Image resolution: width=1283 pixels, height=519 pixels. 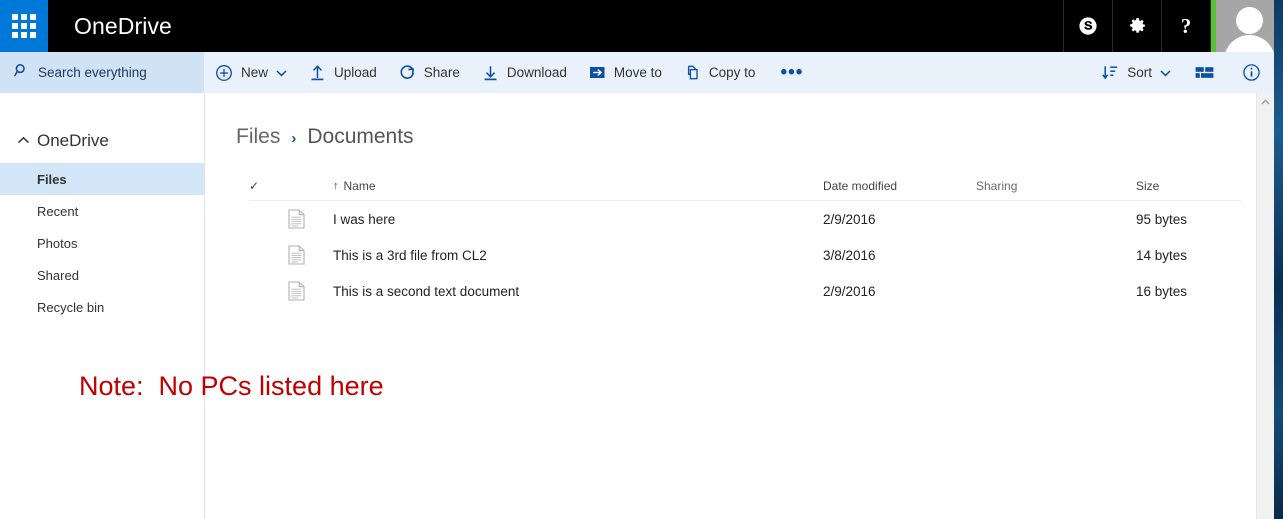 I want to click on column-header-size: Size, so click(x=1188, y=186).